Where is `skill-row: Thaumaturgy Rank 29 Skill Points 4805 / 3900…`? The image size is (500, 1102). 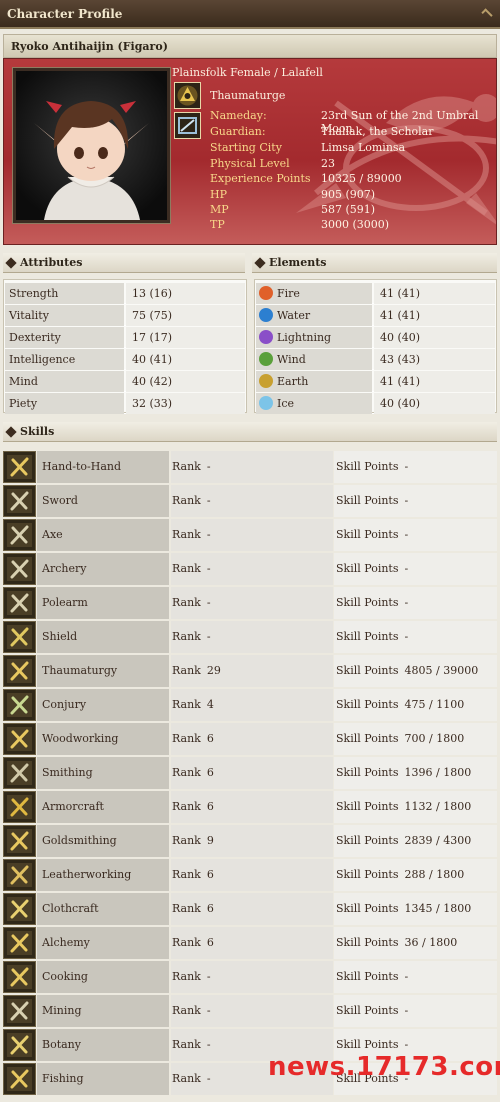
skill-row: Thaumaturgy Rank 29 Skill Points 4805 / 3900… is located at coordinates (250, 671).